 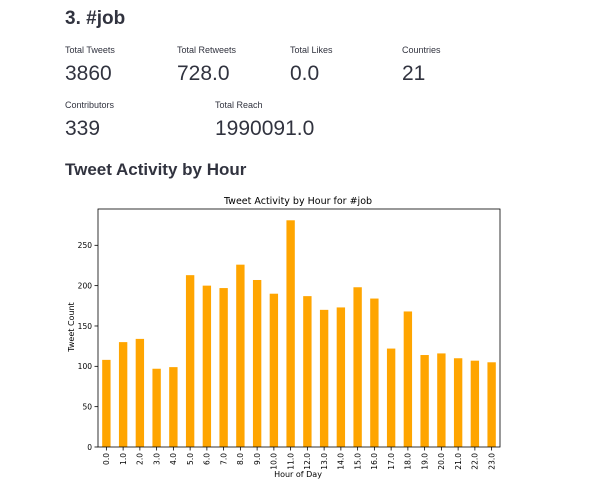 I want to click on y-tick-label: 200, so click(x=85, y=285).